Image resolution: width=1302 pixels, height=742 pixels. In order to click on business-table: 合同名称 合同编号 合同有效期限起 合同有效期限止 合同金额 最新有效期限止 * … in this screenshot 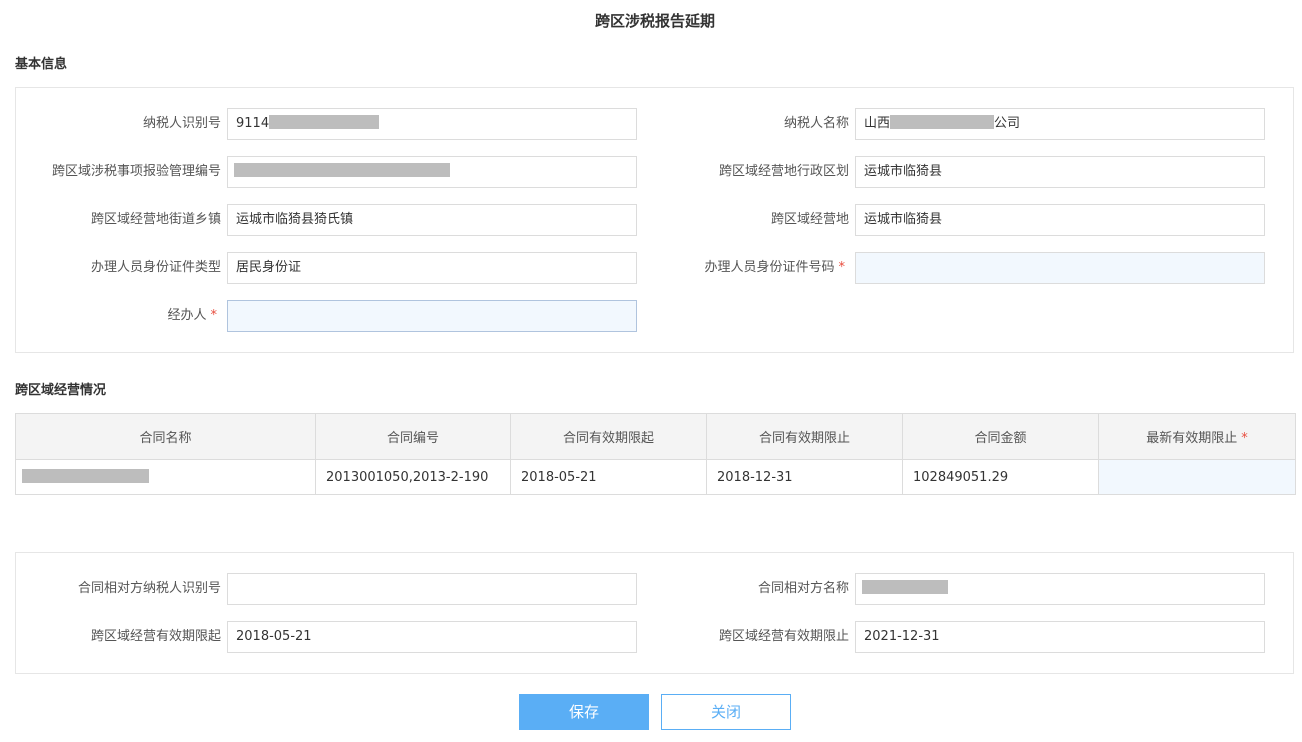, I will do `click(655, 454)`.